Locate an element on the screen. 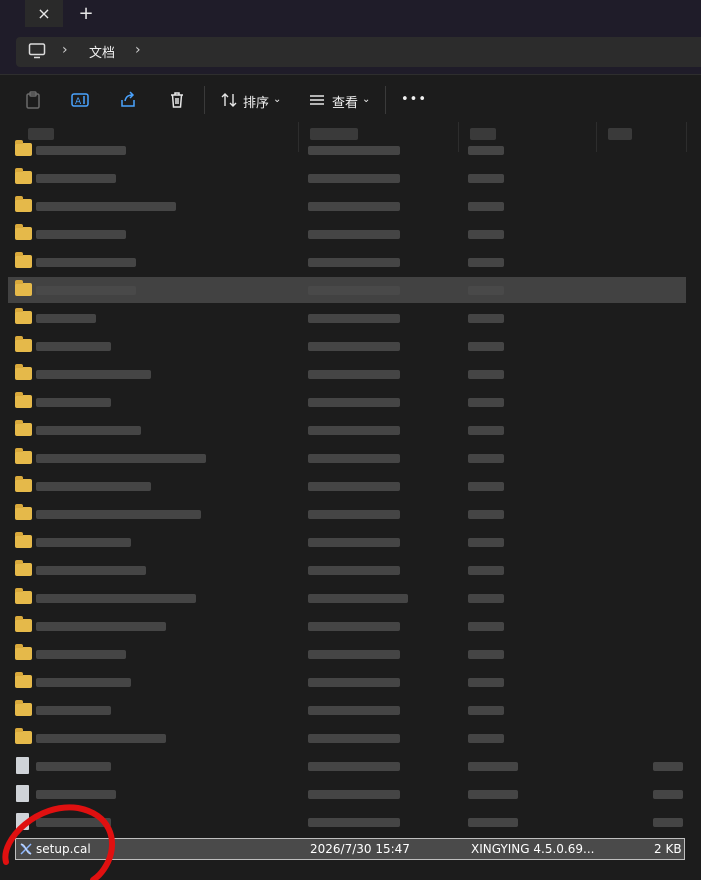 The height and width of the screenshot is (880, 701). new-tab-button: + is located at coordinates (86, 13).